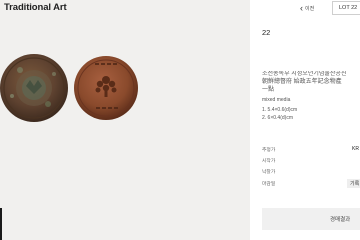 The image size is (360, 240). I want to click on deadline-label: 마감일, so click(269, 184).